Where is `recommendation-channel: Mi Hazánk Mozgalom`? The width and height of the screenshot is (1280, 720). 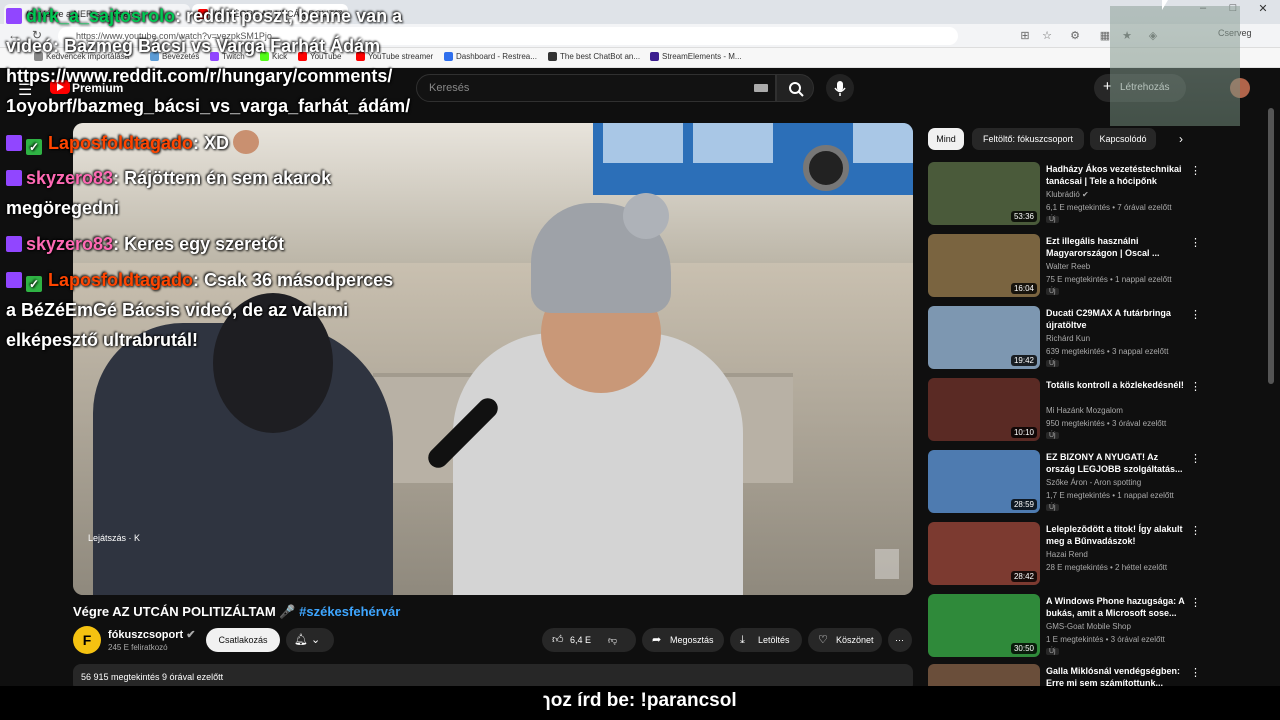
recommendation-channel: Mi Hazánk Mozgalom is located at coordinates (1084, 410).